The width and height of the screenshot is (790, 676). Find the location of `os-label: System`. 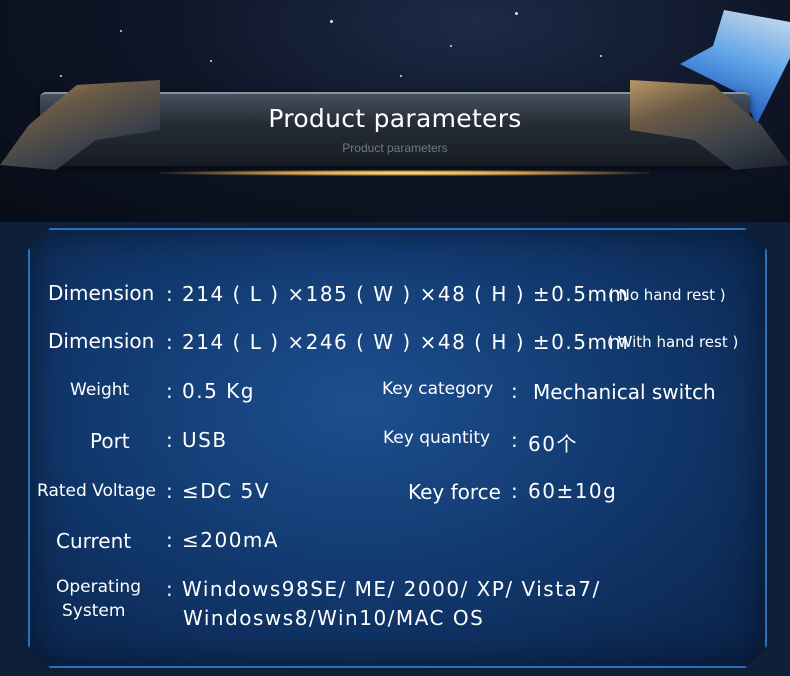

os-label: System is located at coordinates (94, 611).